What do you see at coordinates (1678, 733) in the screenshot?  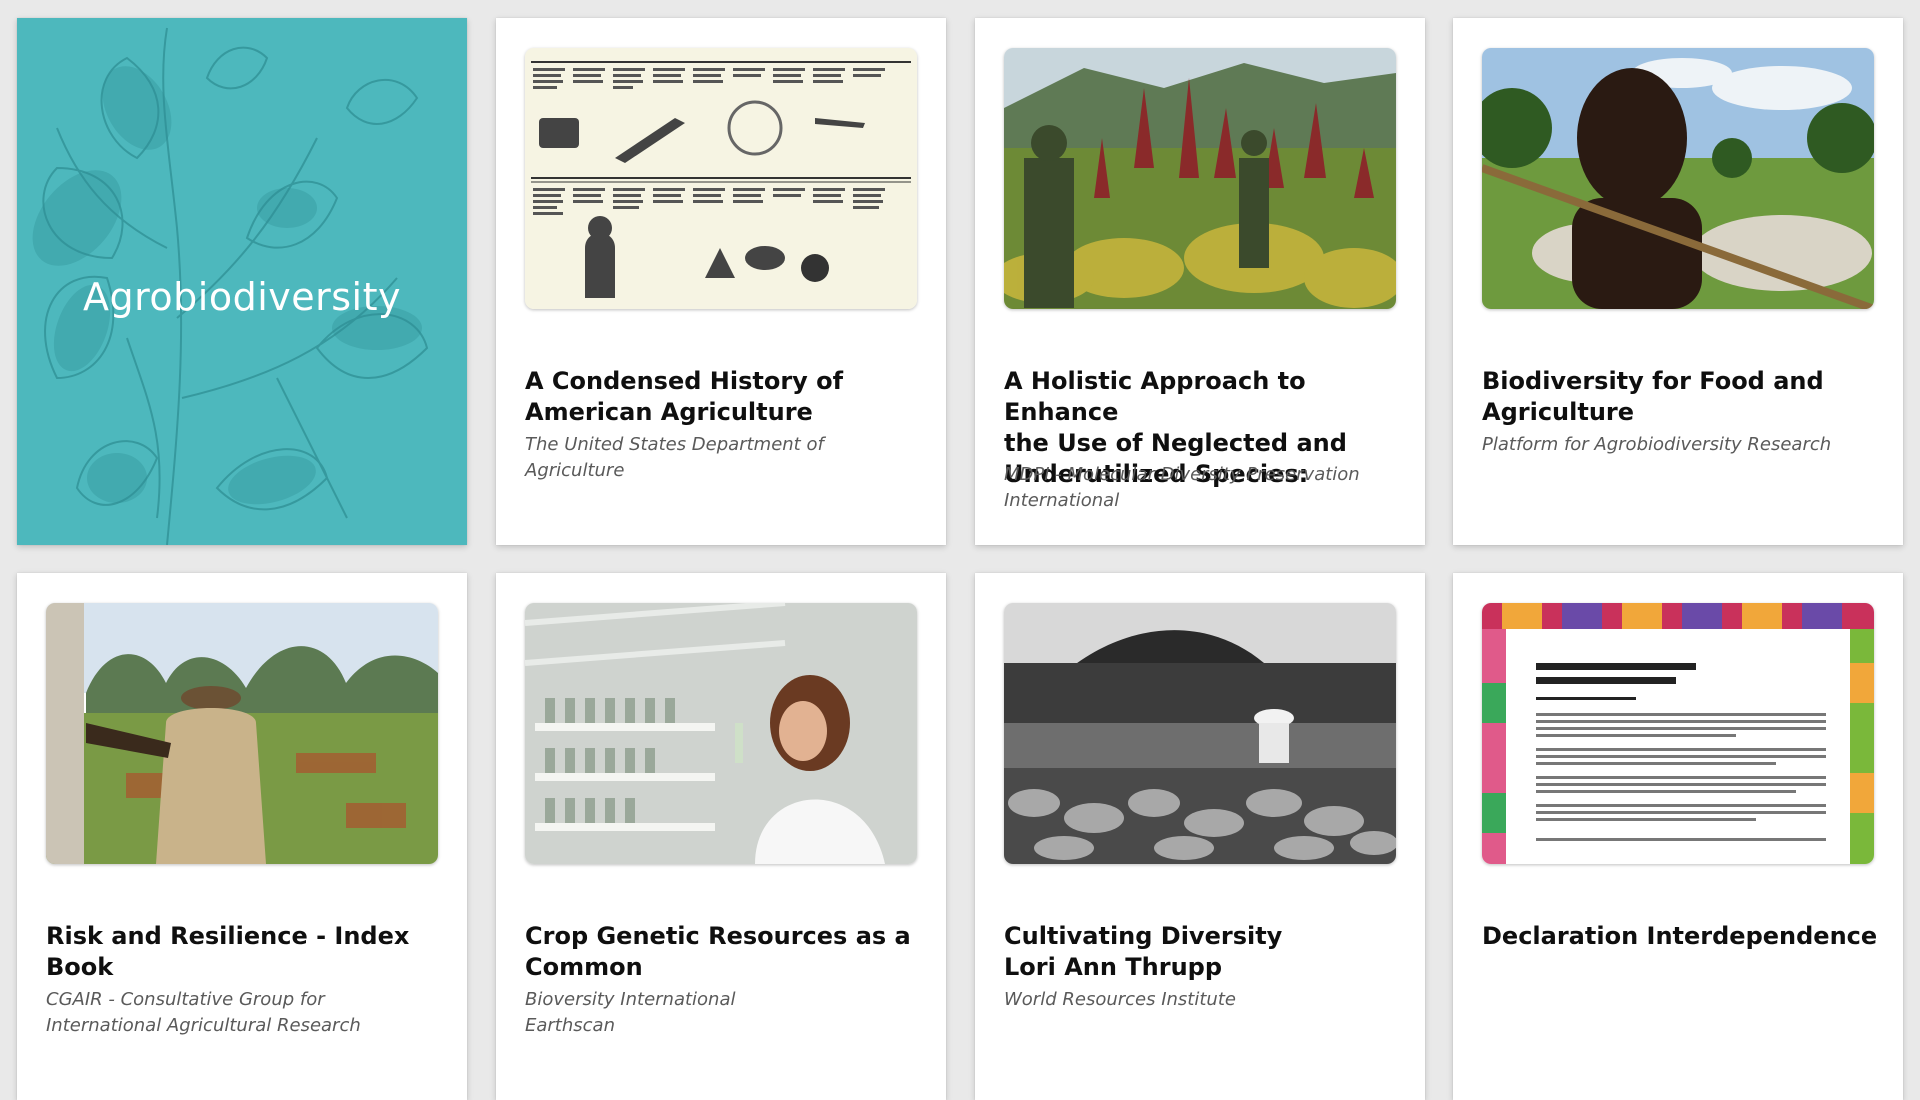 I see `declaration-document-image` at bounding box center [1678, 733].